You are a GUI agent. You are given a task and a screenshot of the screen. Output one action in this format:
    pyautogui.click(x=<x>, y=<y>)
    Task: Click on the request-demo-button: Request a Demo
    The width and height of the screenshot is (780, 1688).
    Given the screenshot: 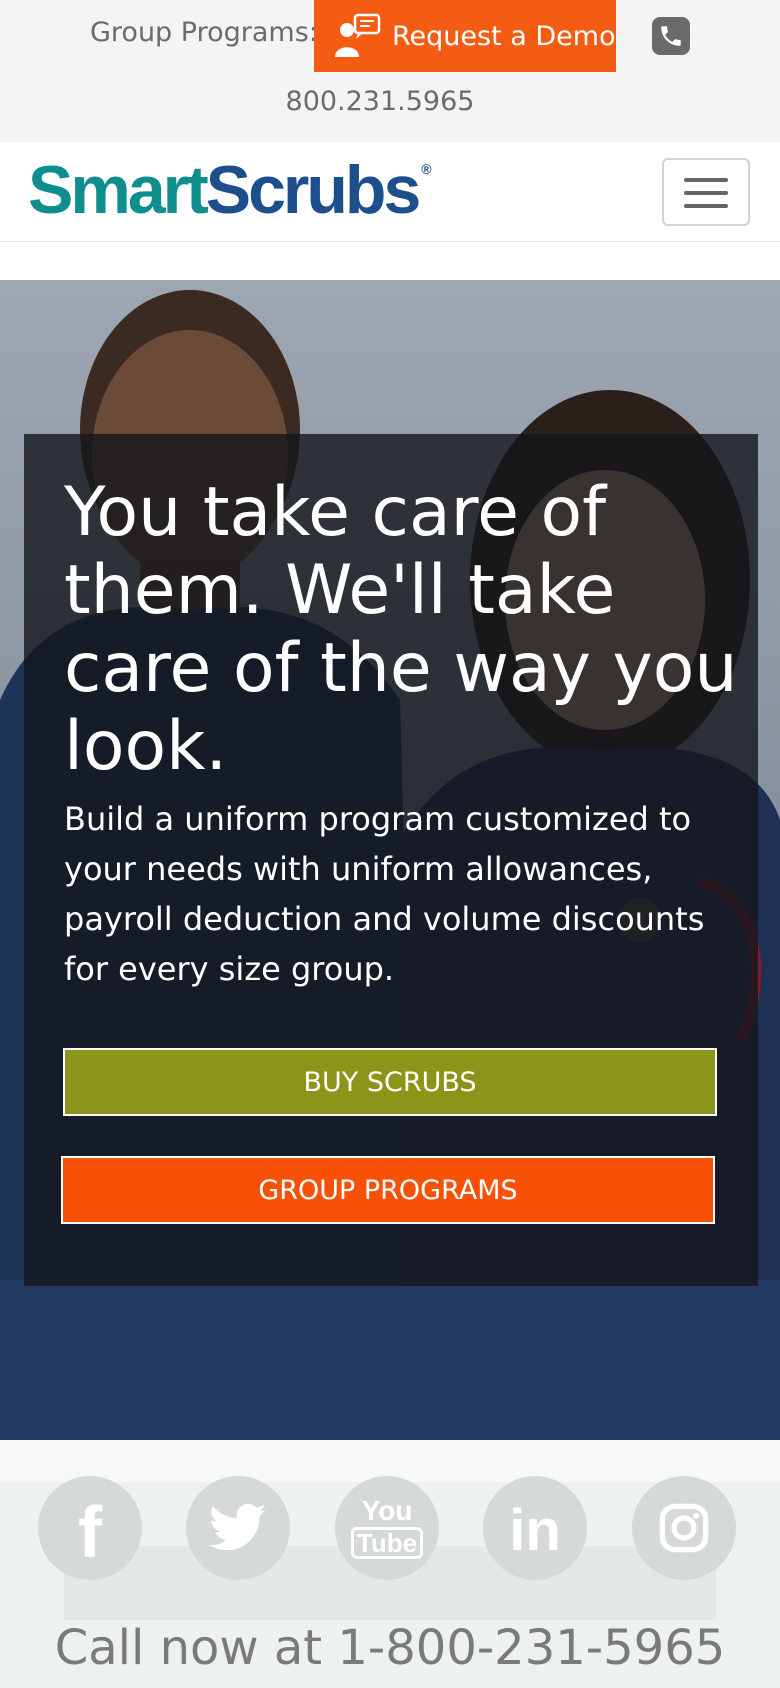 What is the action you would take?
    pyautogui.click(x=465, y=36)
    